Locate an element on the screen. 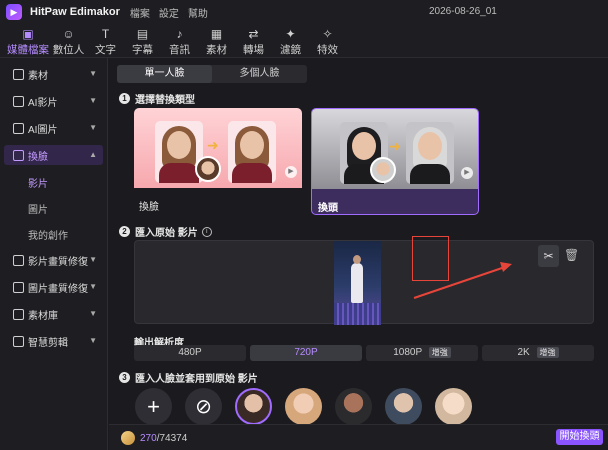  face-swap-icon is located at coordinates (18, 155).